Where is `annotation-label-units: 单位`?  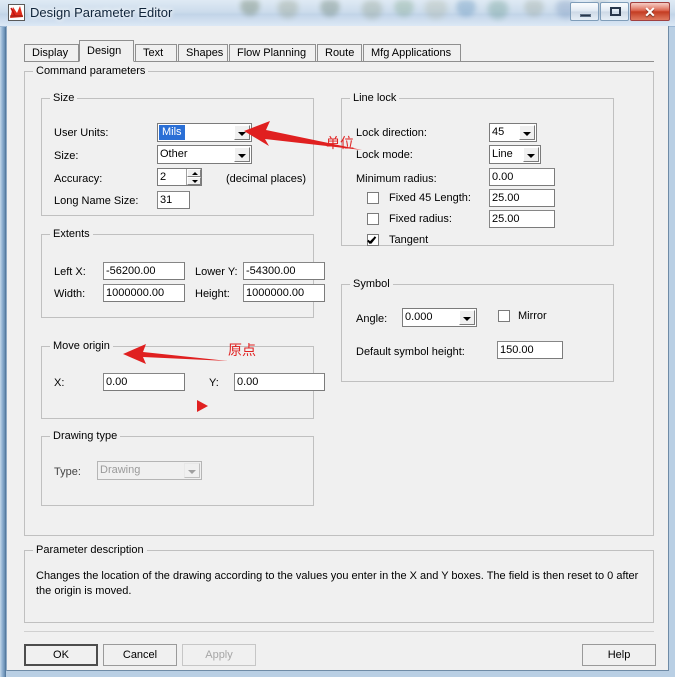 annotation-label-units: 单位 is located at coordinates (340, 144).